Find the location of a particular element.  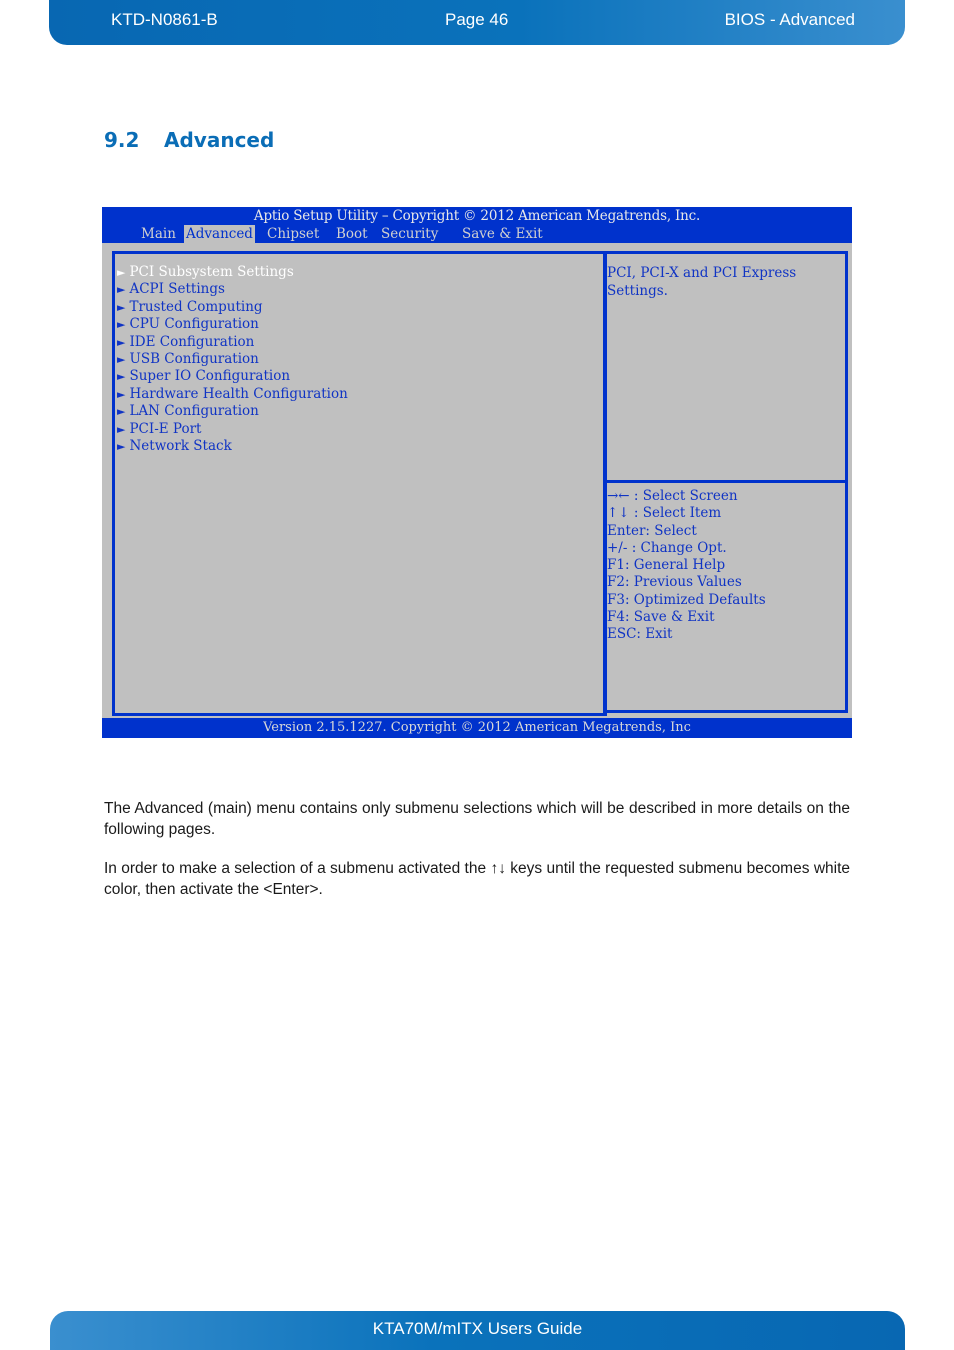

menu-item-label: Super IO Configuration is located at coordinates (210, 376).